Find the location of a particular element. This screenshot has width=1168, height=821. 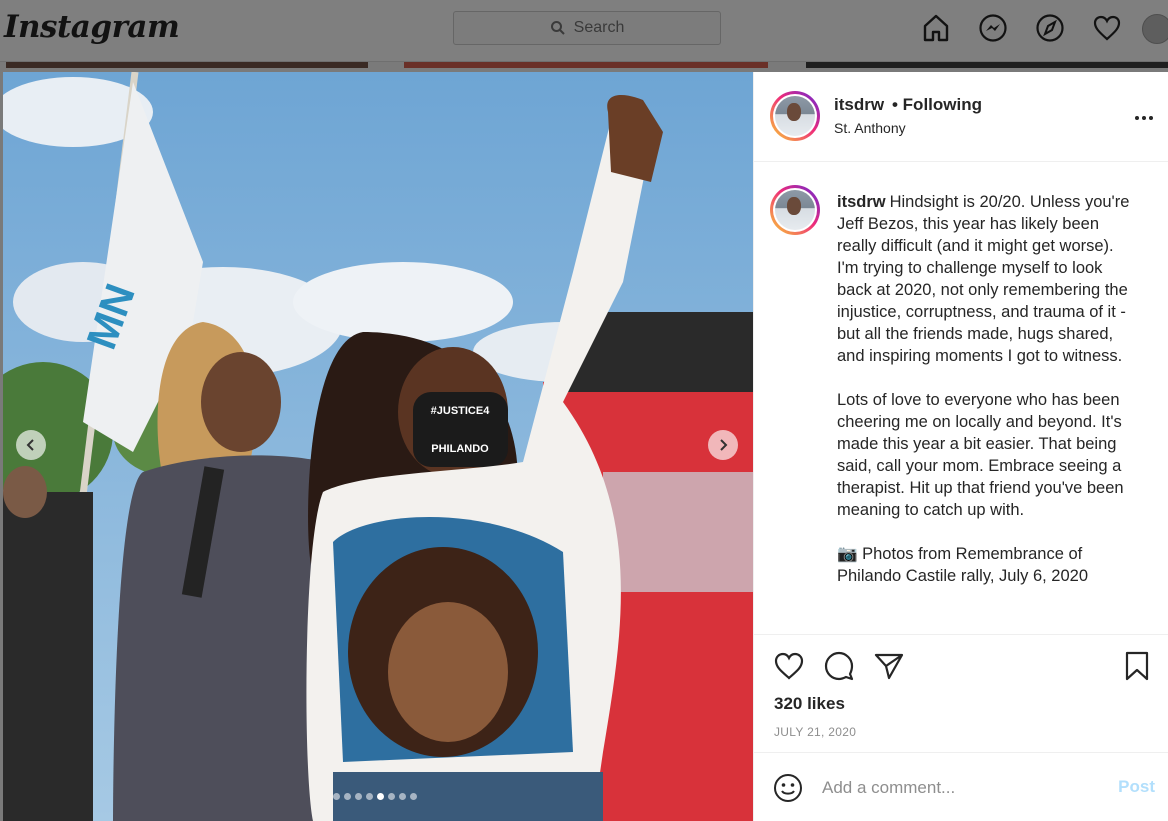

following-status: • Following is located at coordinates (937, 105).